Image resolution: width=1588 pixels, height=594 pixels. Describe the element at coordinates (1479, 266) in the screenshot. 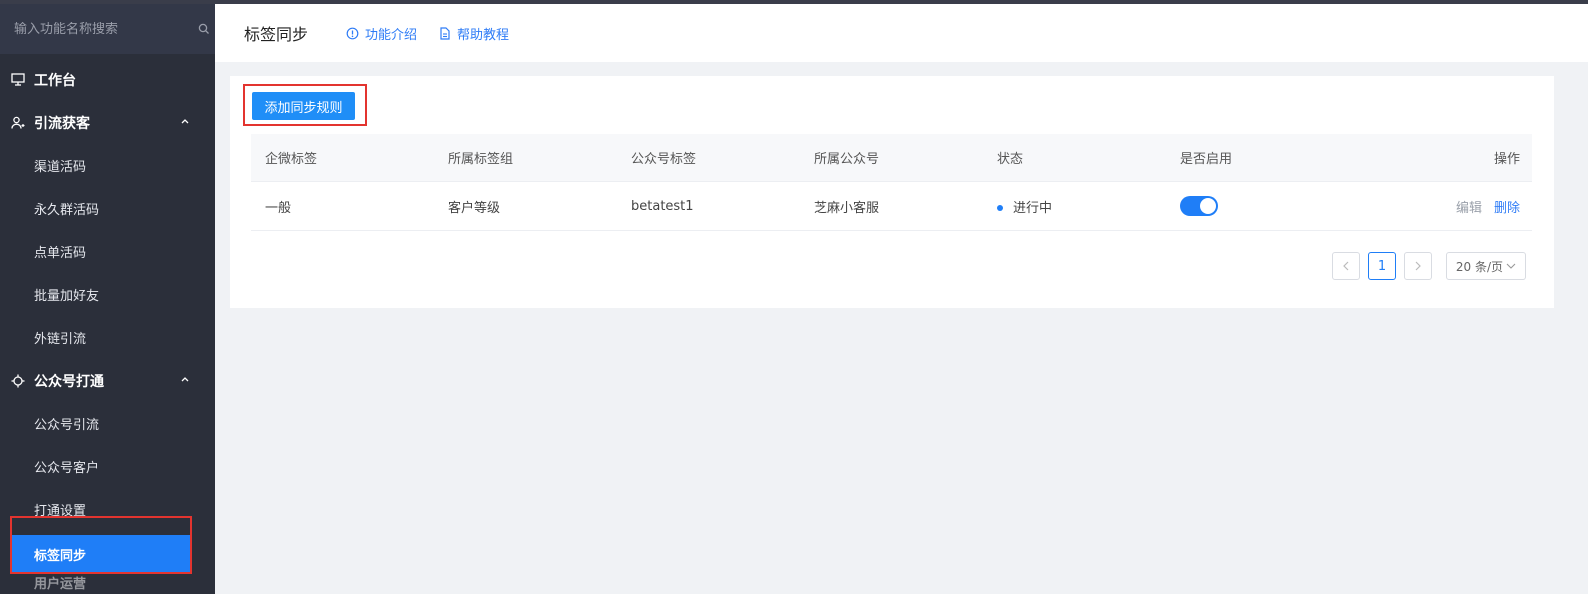

I see `page-size-label: 20 条/页` at that location.